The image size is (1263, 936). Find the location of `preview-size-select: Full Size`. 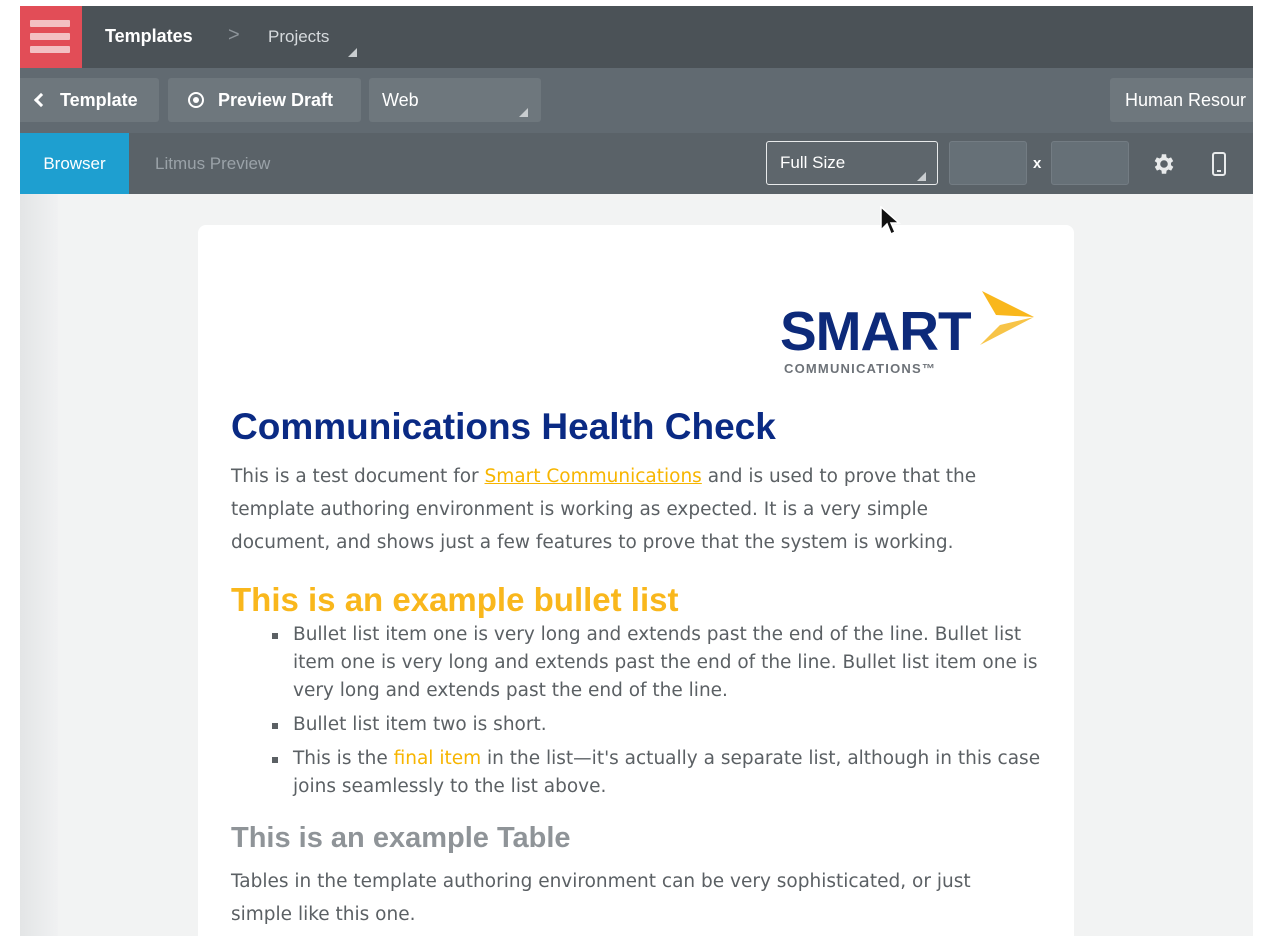

preview-size-select: Full Size is located at coordinates (852, 163).